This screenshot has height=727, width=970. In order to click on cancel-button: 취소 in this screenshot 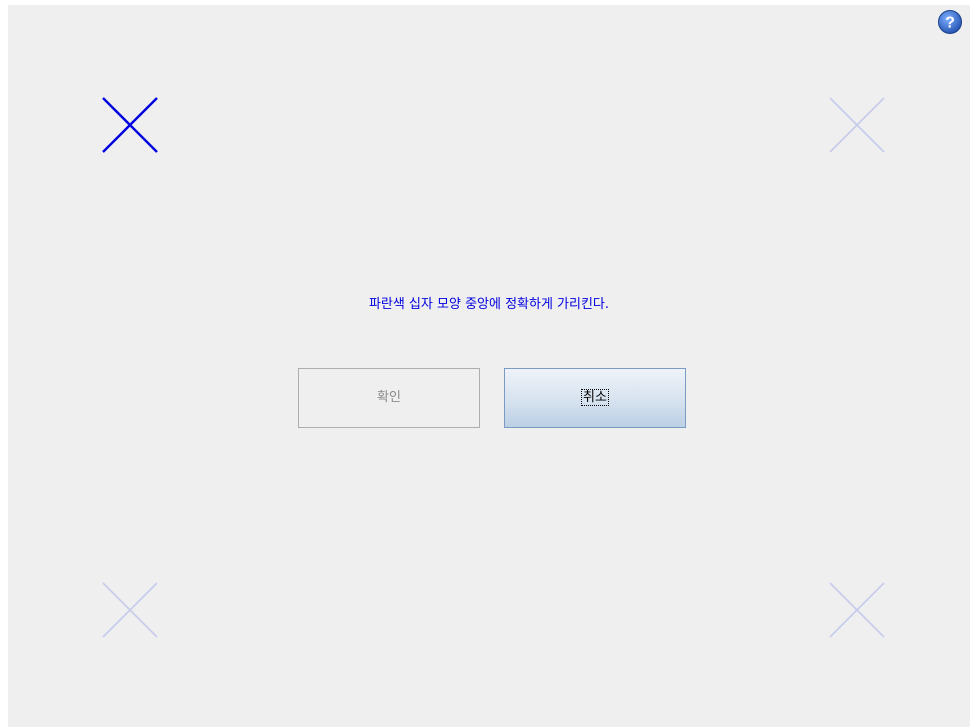, I will do `click(595, 398)`.